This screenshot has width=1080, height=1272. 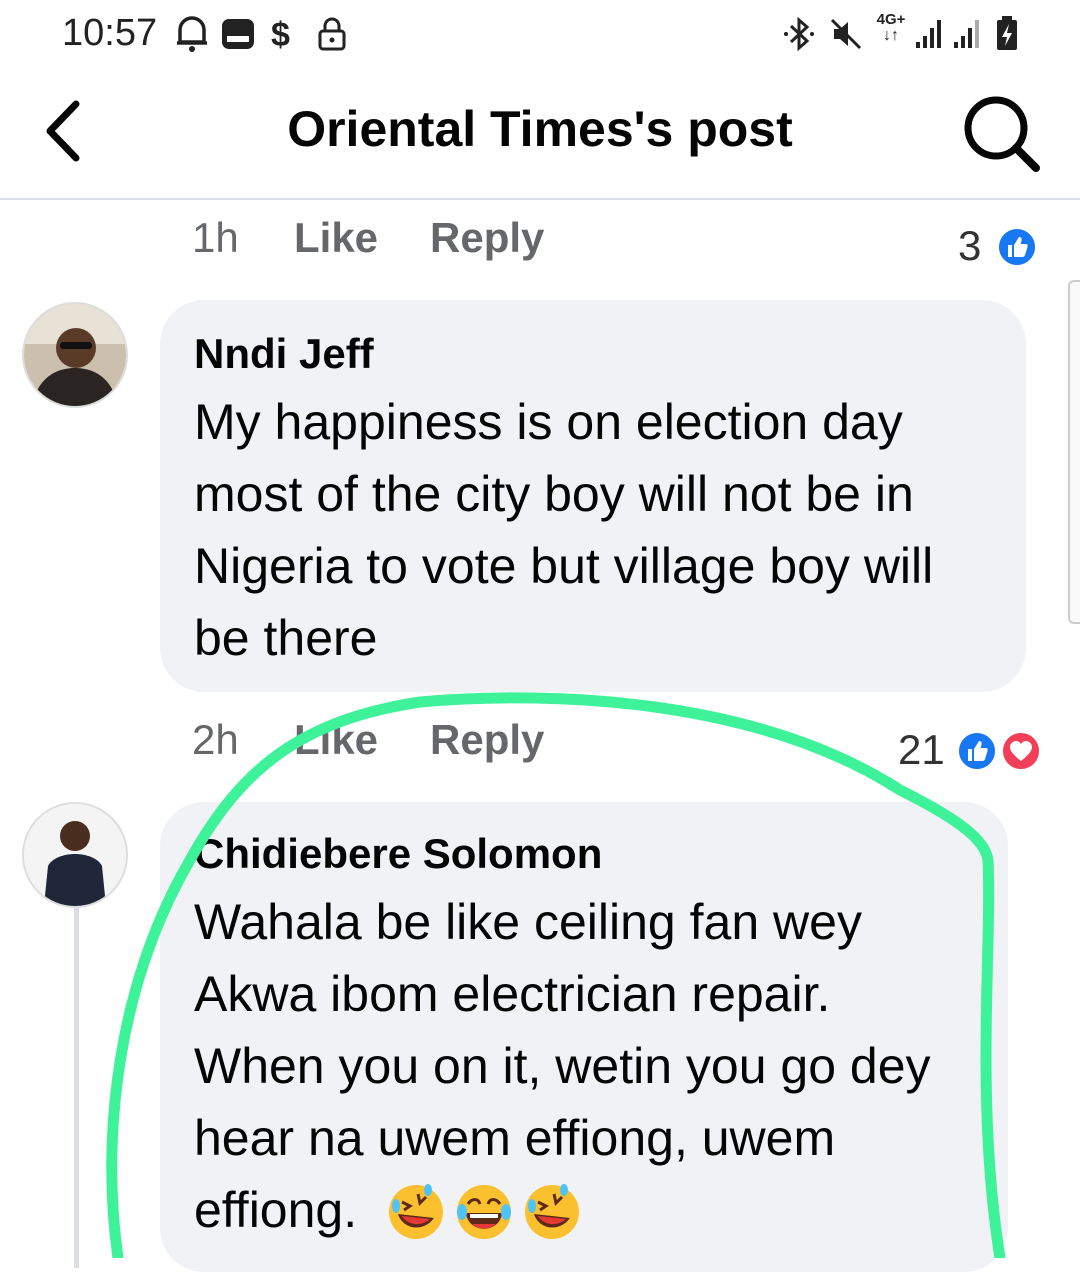 I want to click on money-icon: $, so click(x=280, y=35).